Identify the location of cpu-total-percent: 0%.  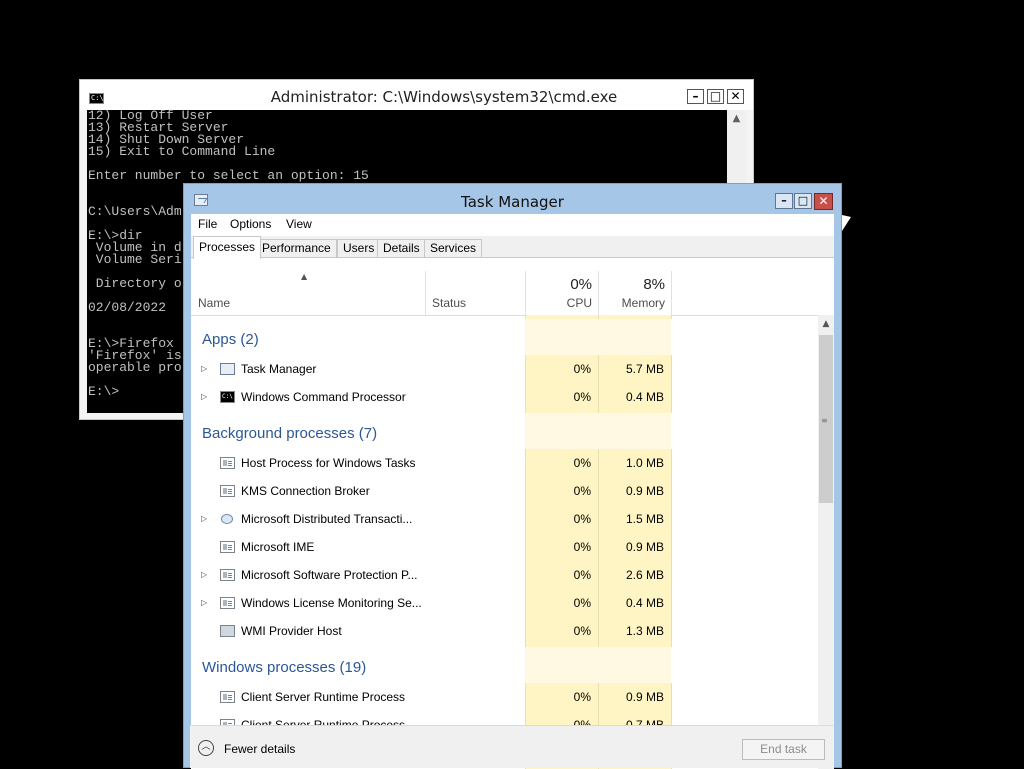
(581, 284).